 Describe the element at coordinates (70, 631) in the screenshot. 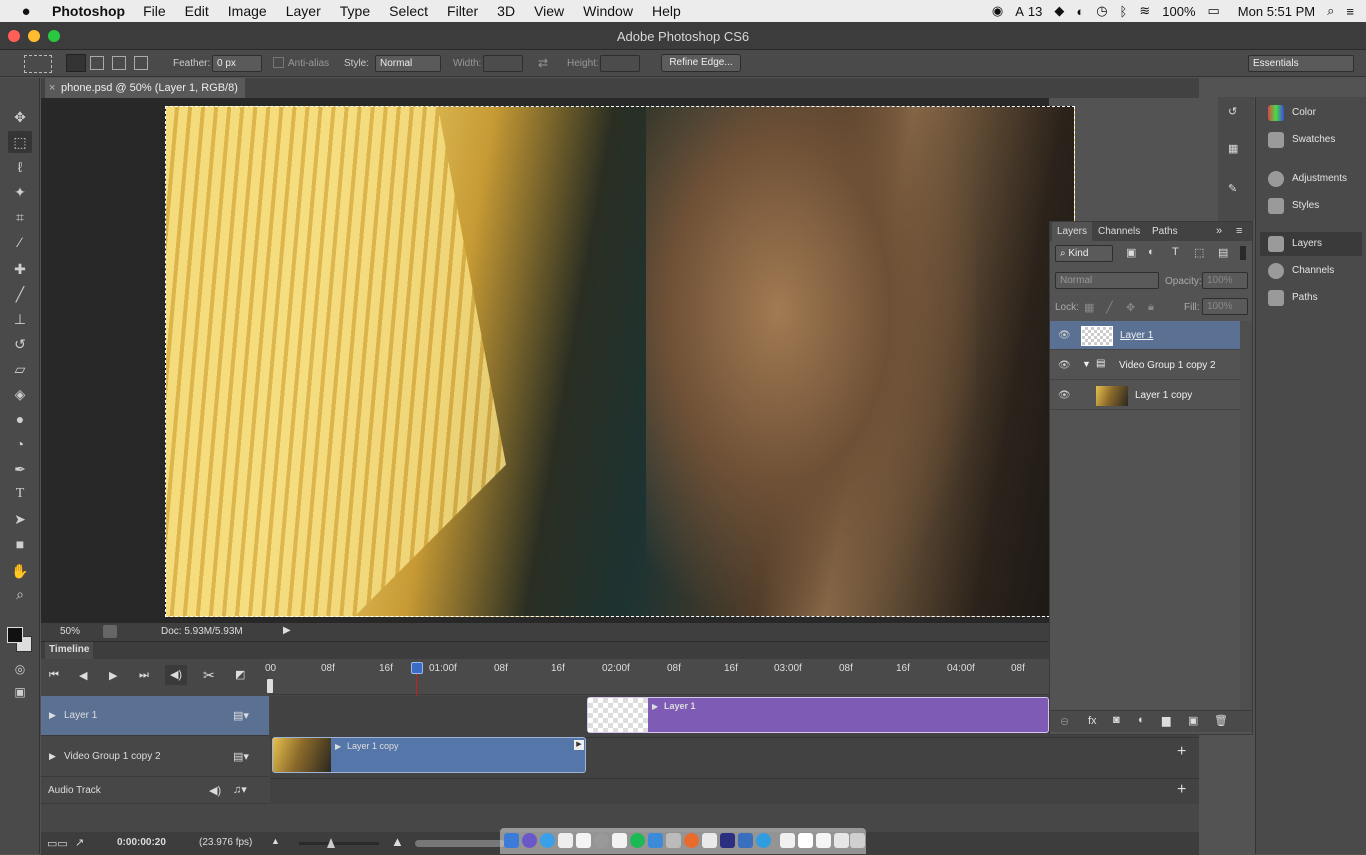

I see `zoom-level: 50%` at that location.